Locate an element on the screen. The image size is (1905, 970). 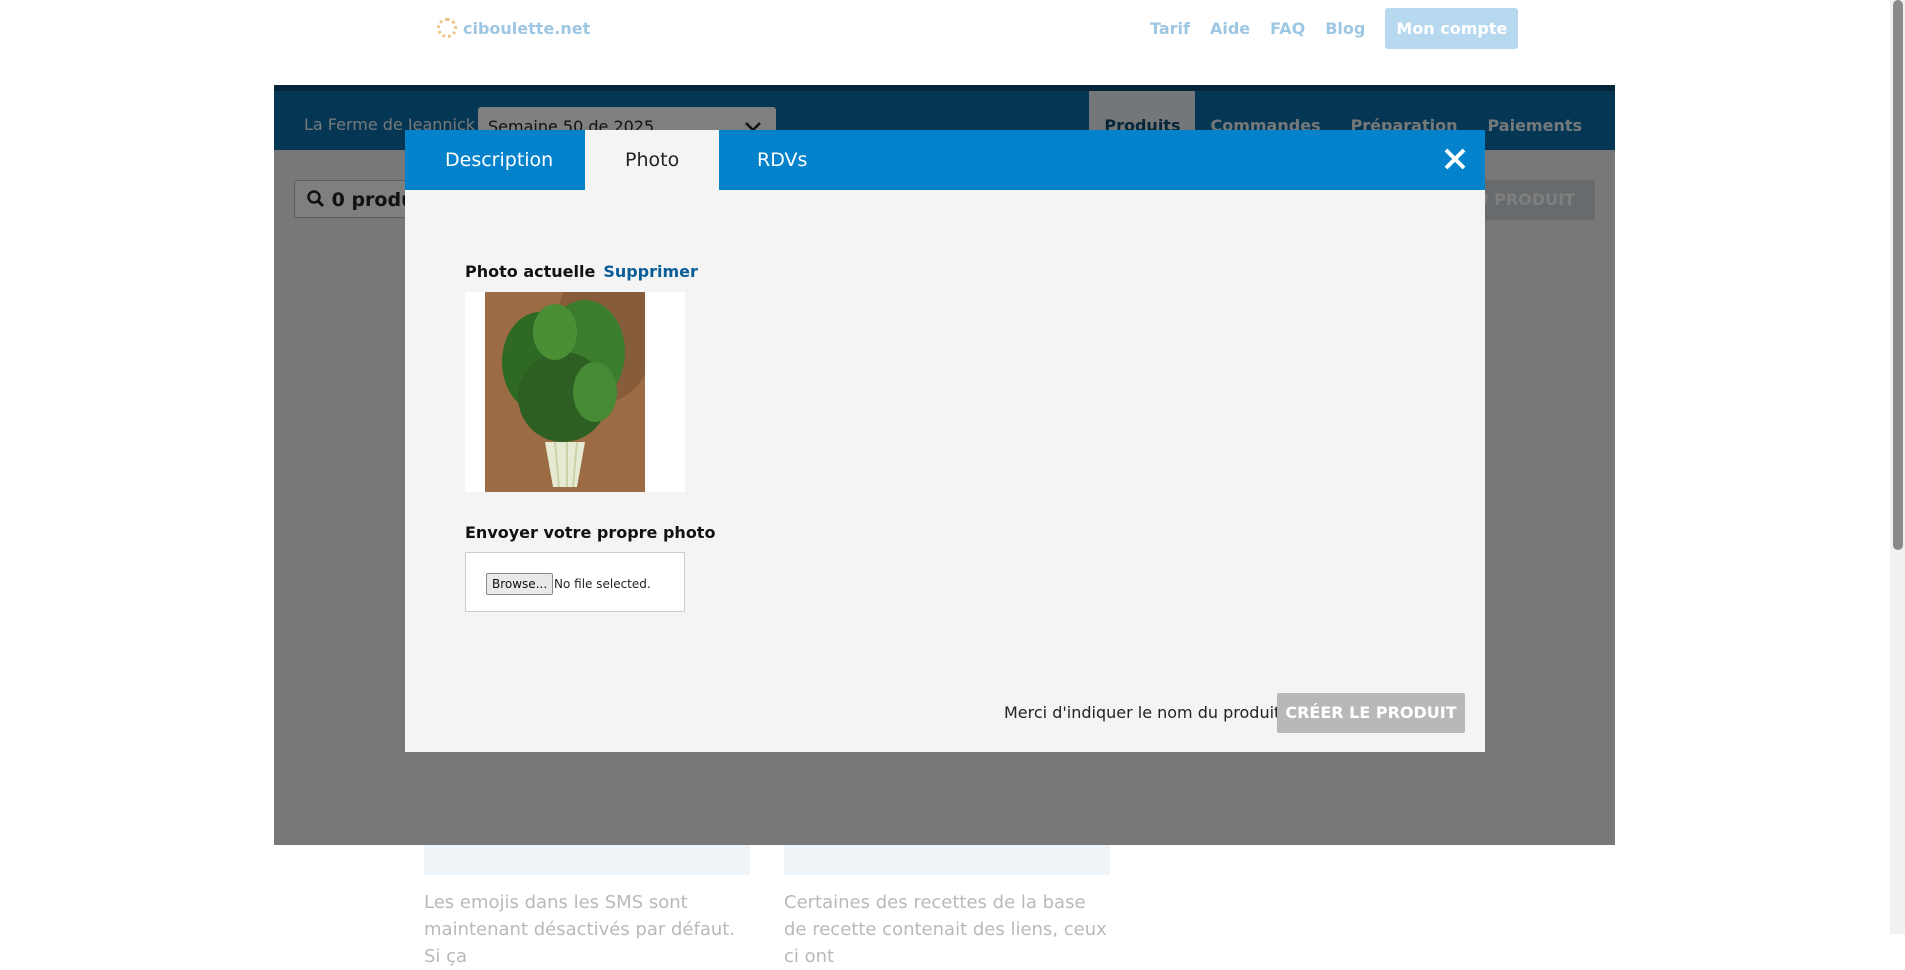
file-status: No file selected. is located at coordinates (602, 584).